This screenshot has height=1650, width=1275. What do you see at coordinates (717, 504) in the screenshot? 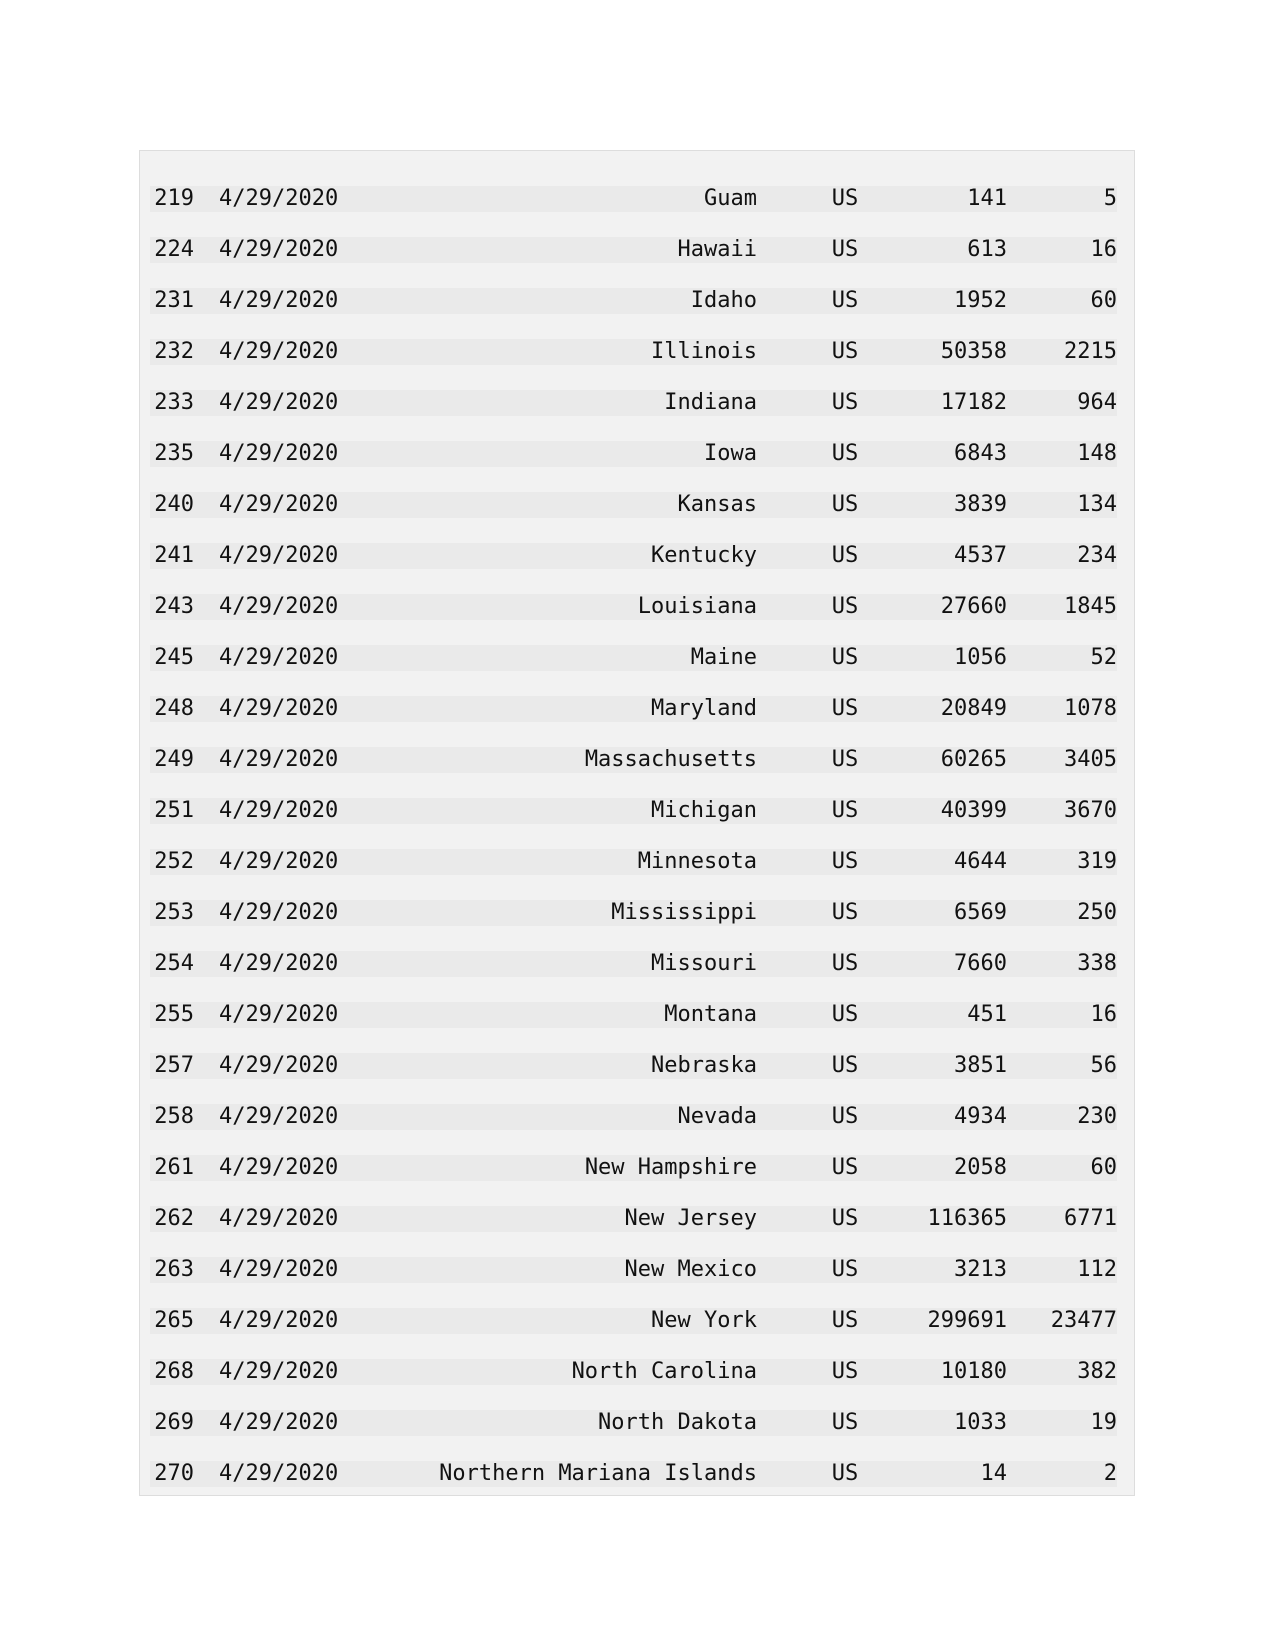
I see `state-cell: Kansas` at bounding box center [717, 504].